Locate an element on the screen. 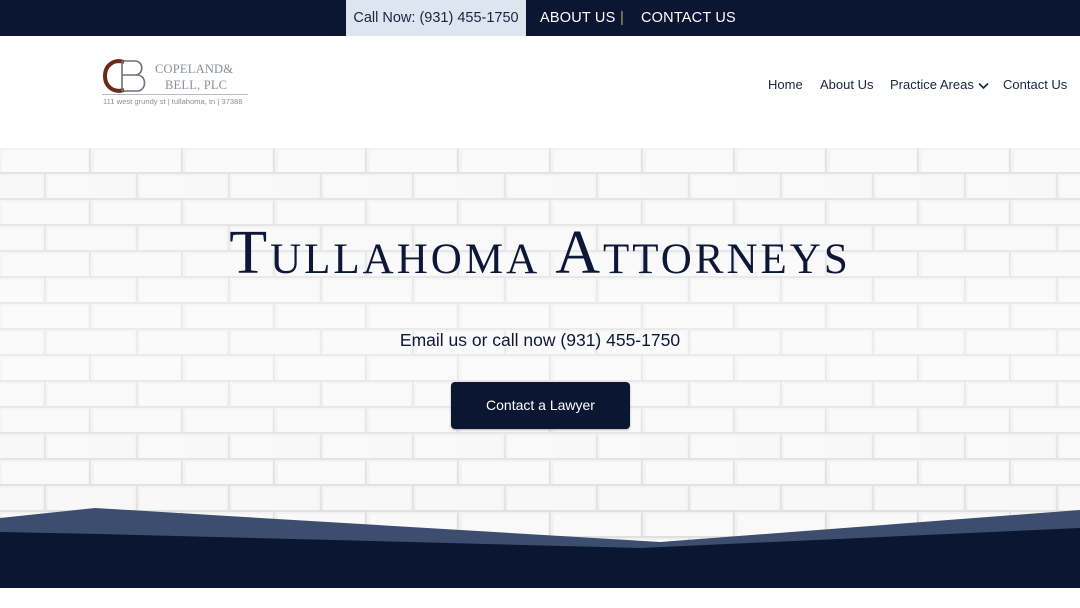 The width and height of the screenshot is (1080, 608). logo-name-line1: COPELAND& is located at coordinates (194, 69).